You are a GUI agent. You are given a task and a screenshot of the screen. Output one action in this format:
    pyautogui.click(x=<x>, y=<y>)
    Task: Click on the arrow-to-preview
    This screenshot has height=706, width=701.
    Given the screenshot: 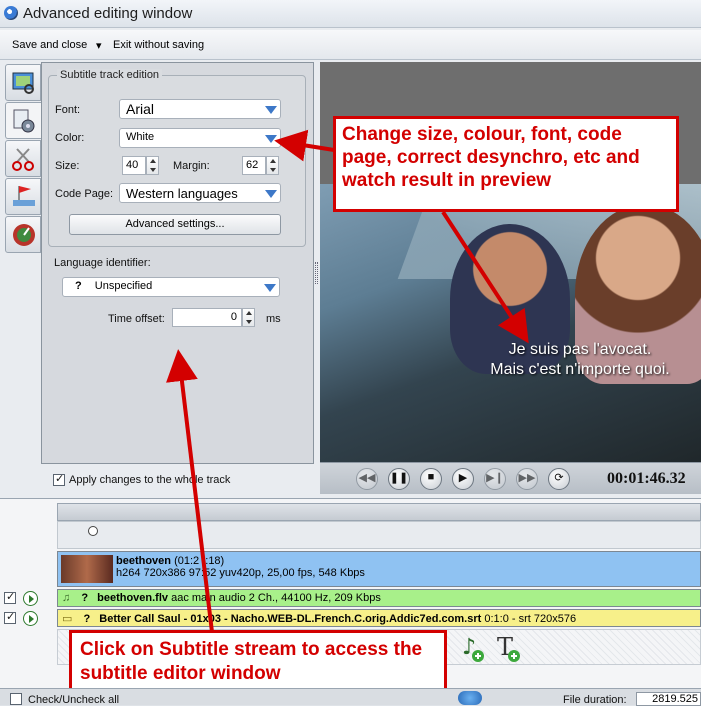 What is the action you would take?
    pyautogui.click(x=485, y=277)
    